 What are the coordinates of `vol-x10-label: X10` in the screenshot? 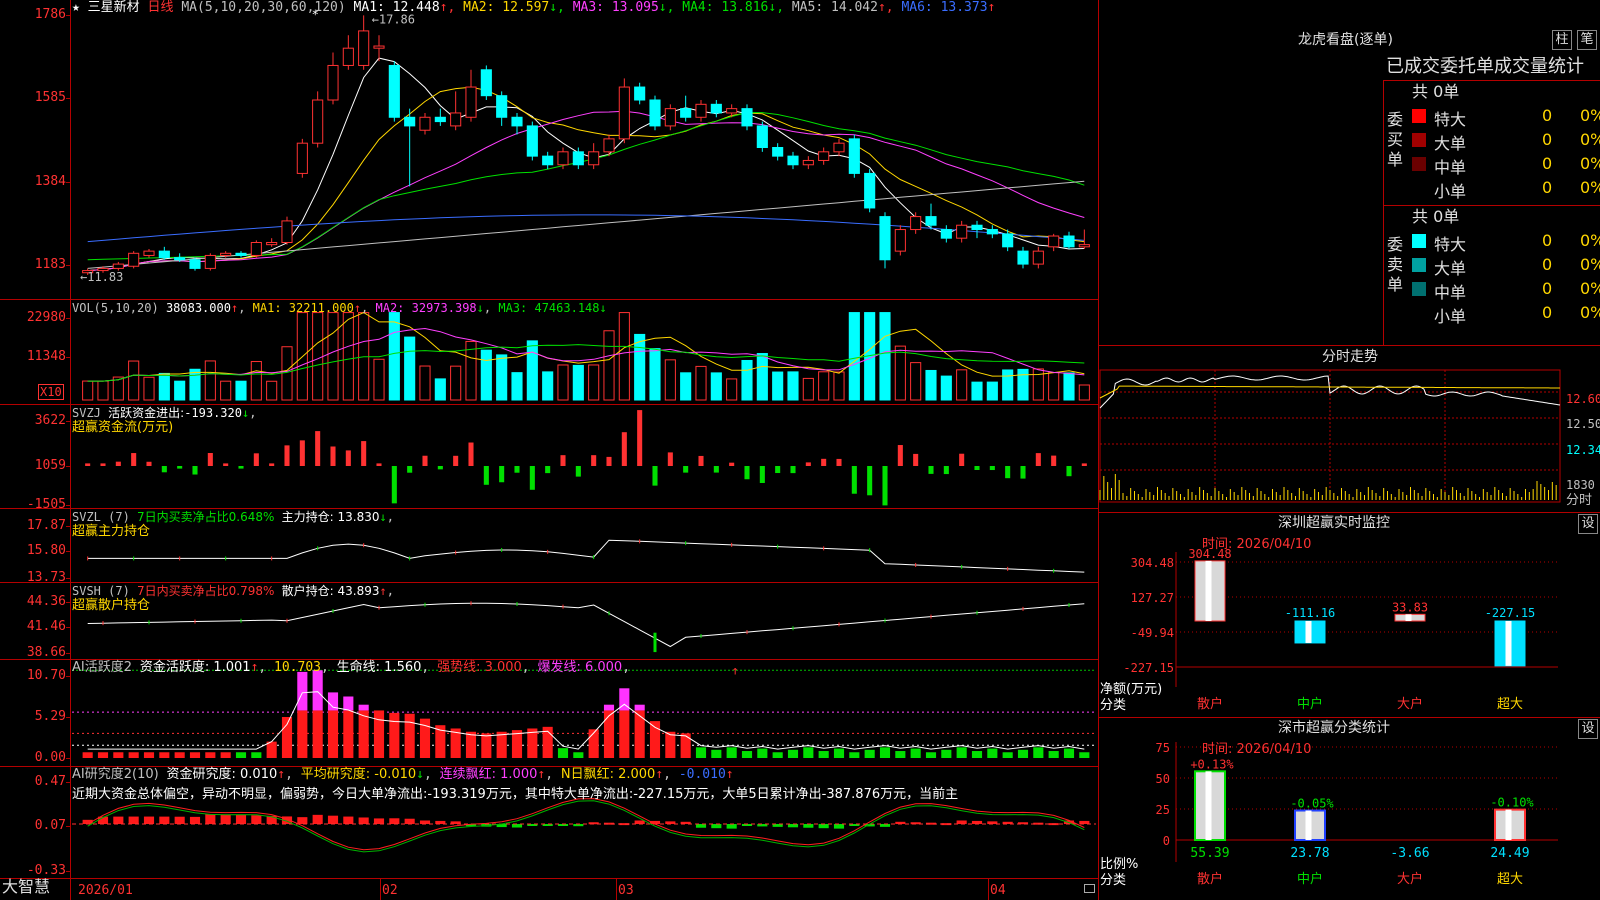 It's located at (51, 392).